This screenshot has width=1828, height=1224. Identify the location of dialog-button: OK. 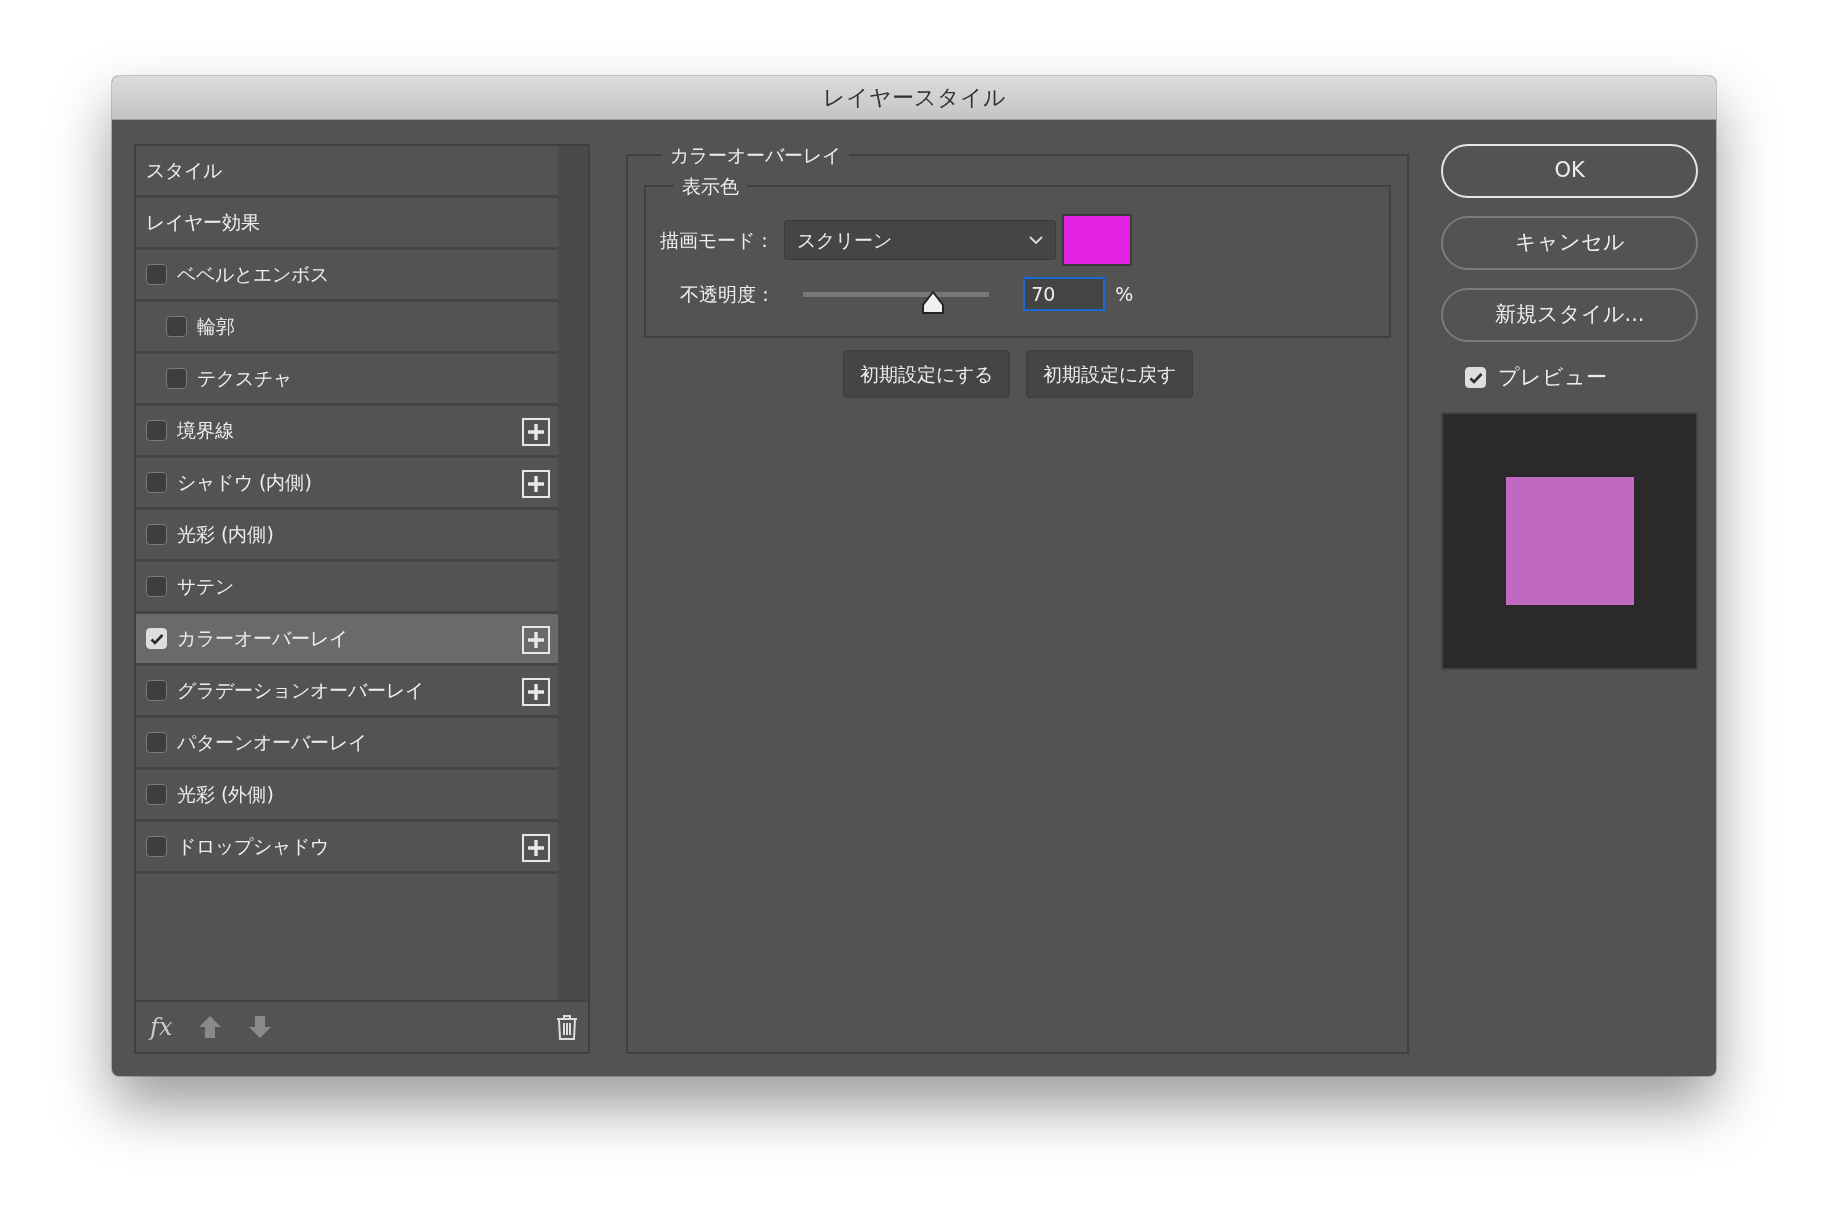
(1569, 171).